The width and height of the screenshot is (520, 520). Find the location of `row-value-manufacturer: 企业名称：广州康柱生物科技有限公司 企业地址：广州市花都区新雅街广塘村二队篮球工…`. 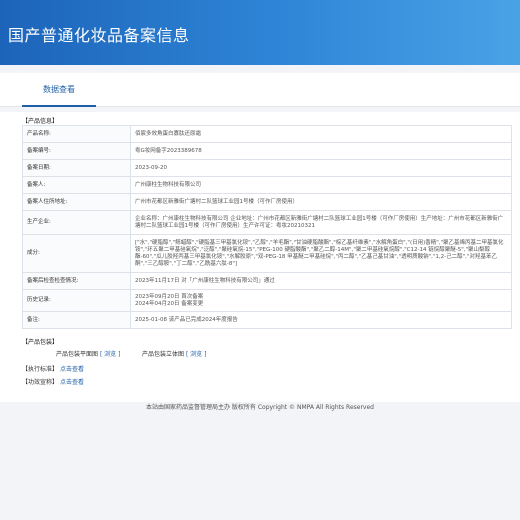

row-value-manufacturer: 企业名称：广州康柱生物科技有限公司 企业地址：广州市花都区新雅街广塘村二队篮球工… is located at coordinates (321, 222).